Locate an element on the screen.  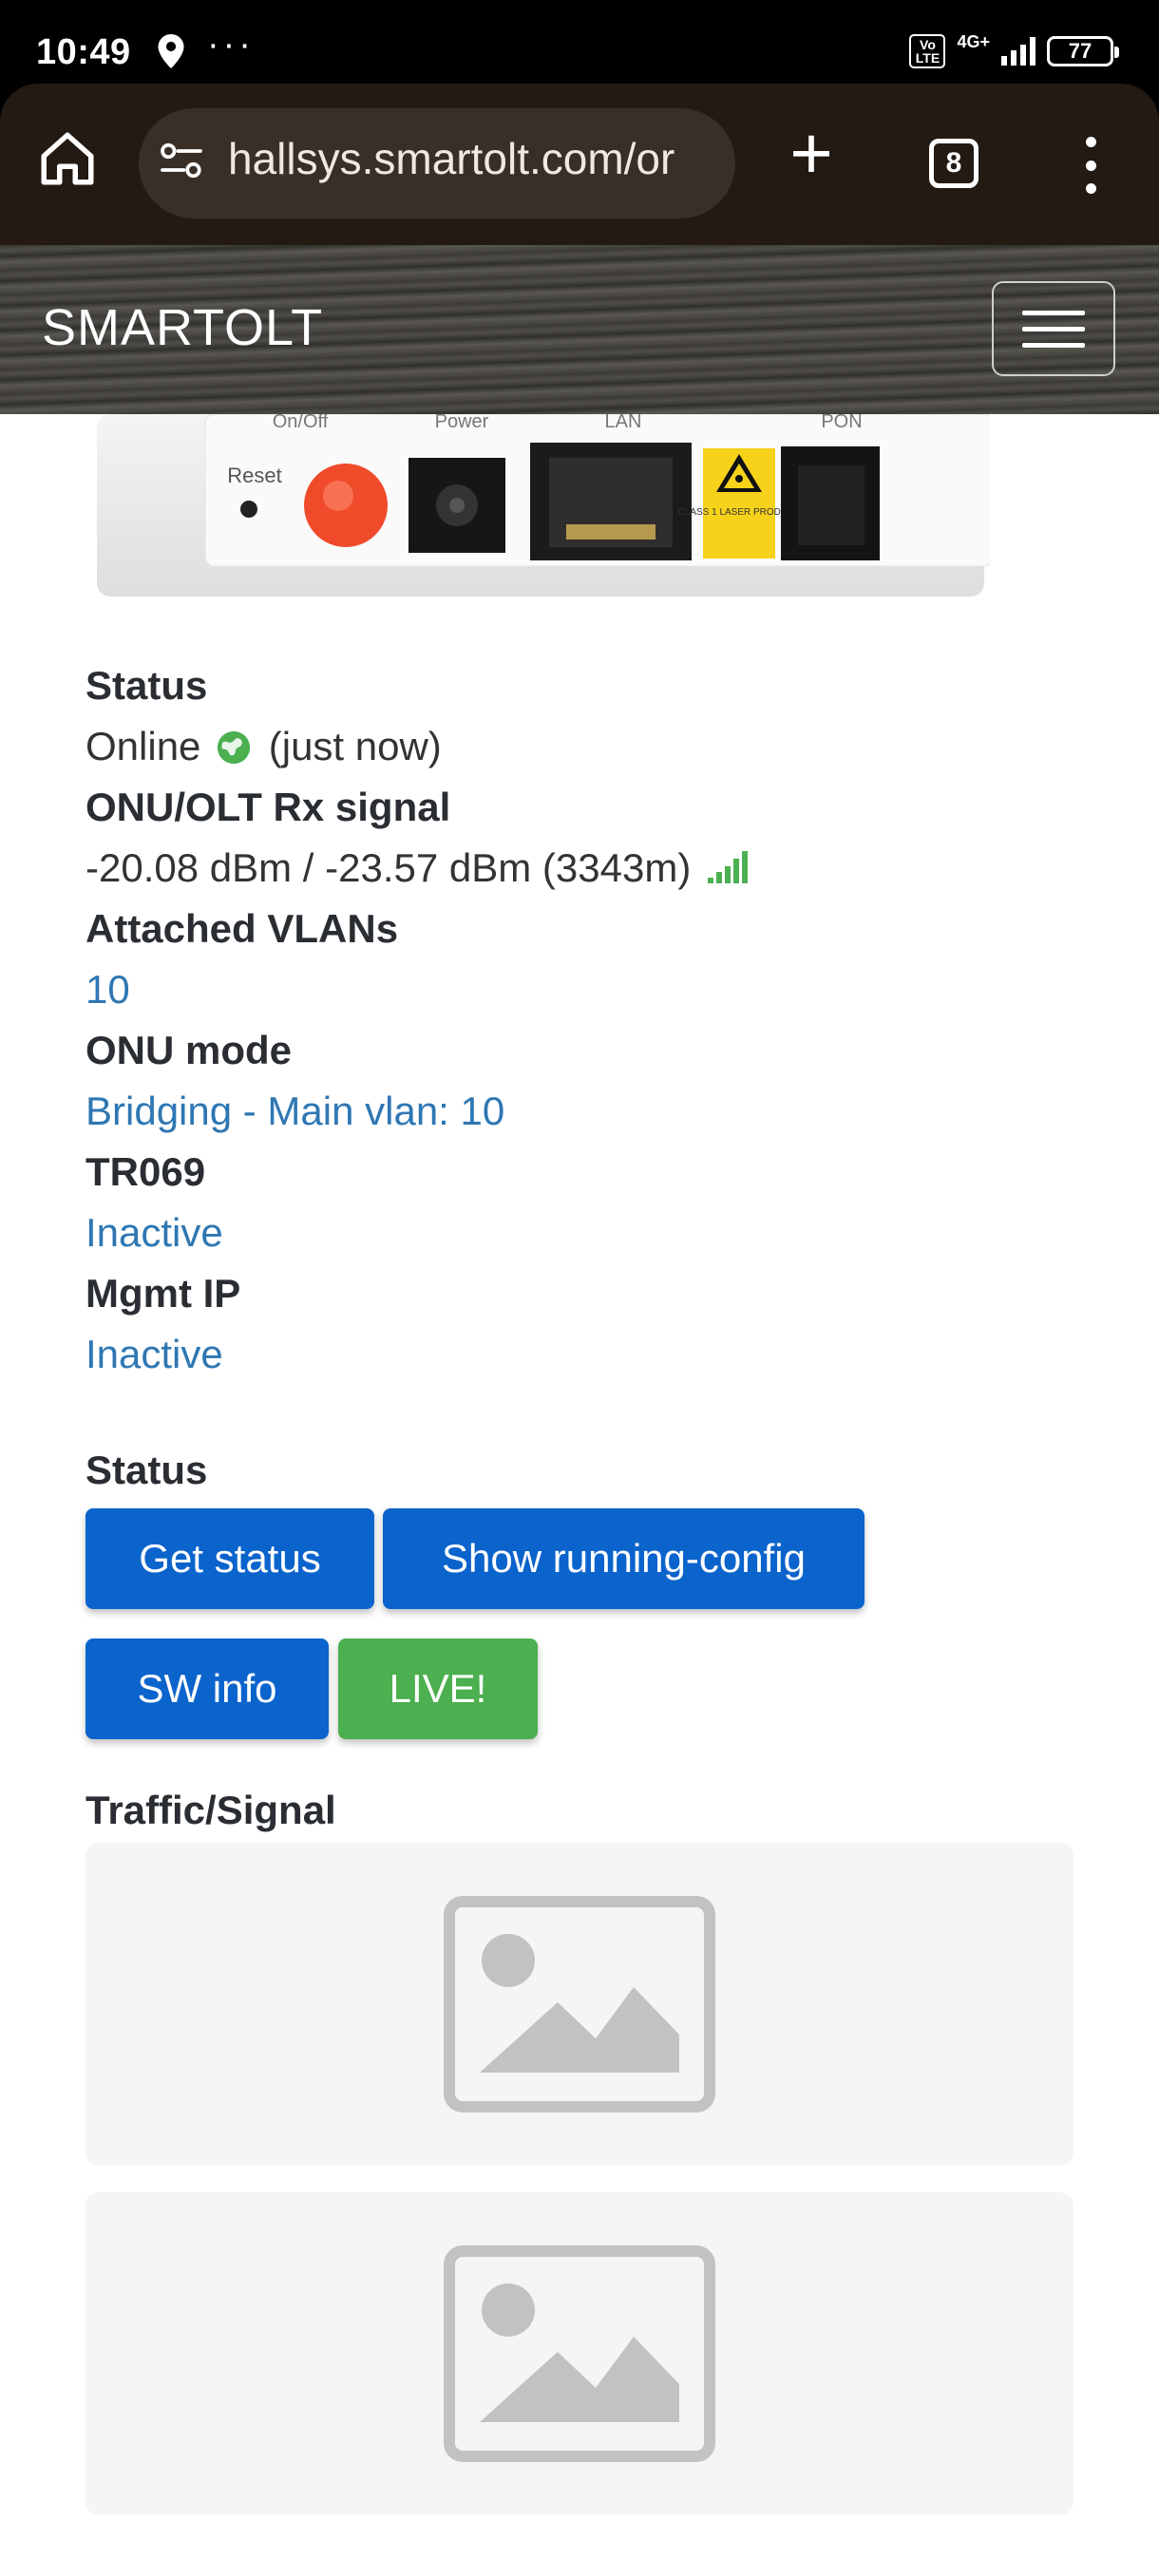
browser-toolbar: hallsys.smartolt.com/or + 8 is located at coordinates (579, 164).